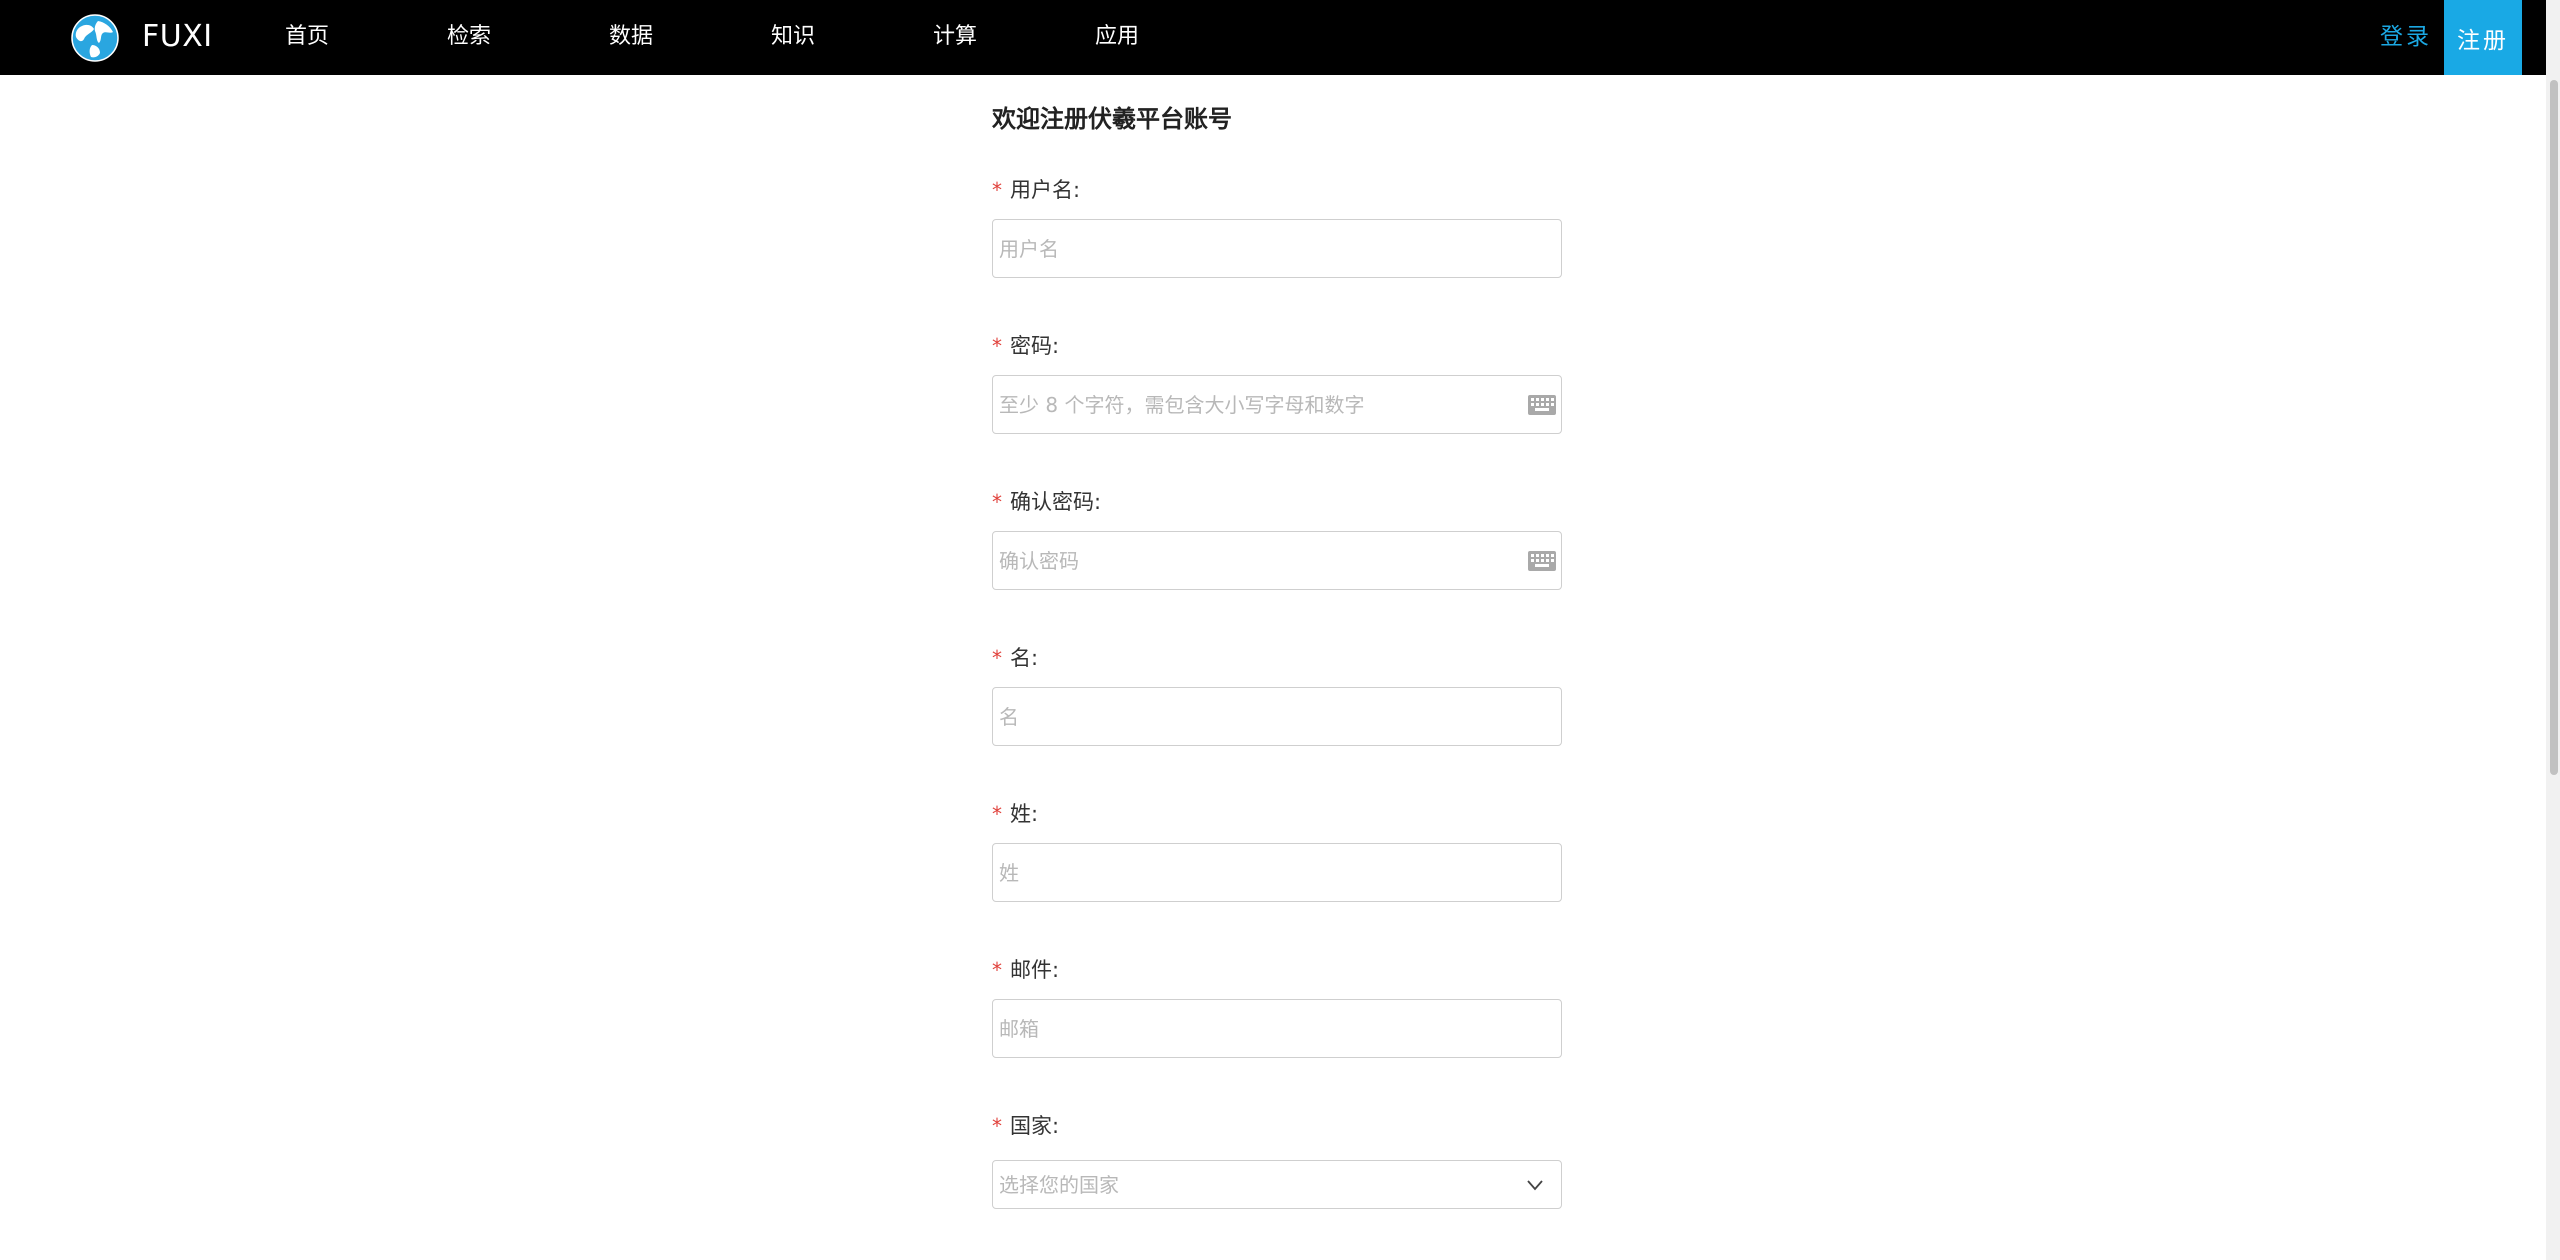  I want to click on username-input, so click(1277, 248).